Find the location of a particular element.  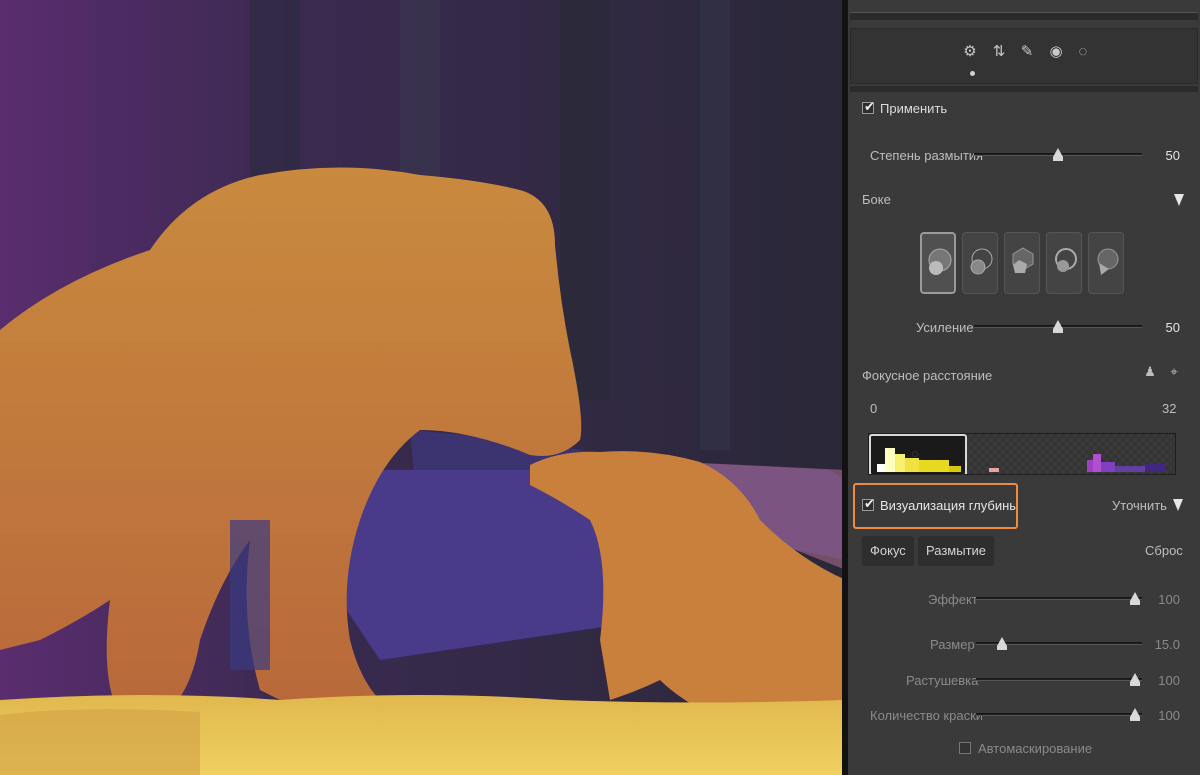

bokeh-donut-icon is located at coordinates (1066, 260).